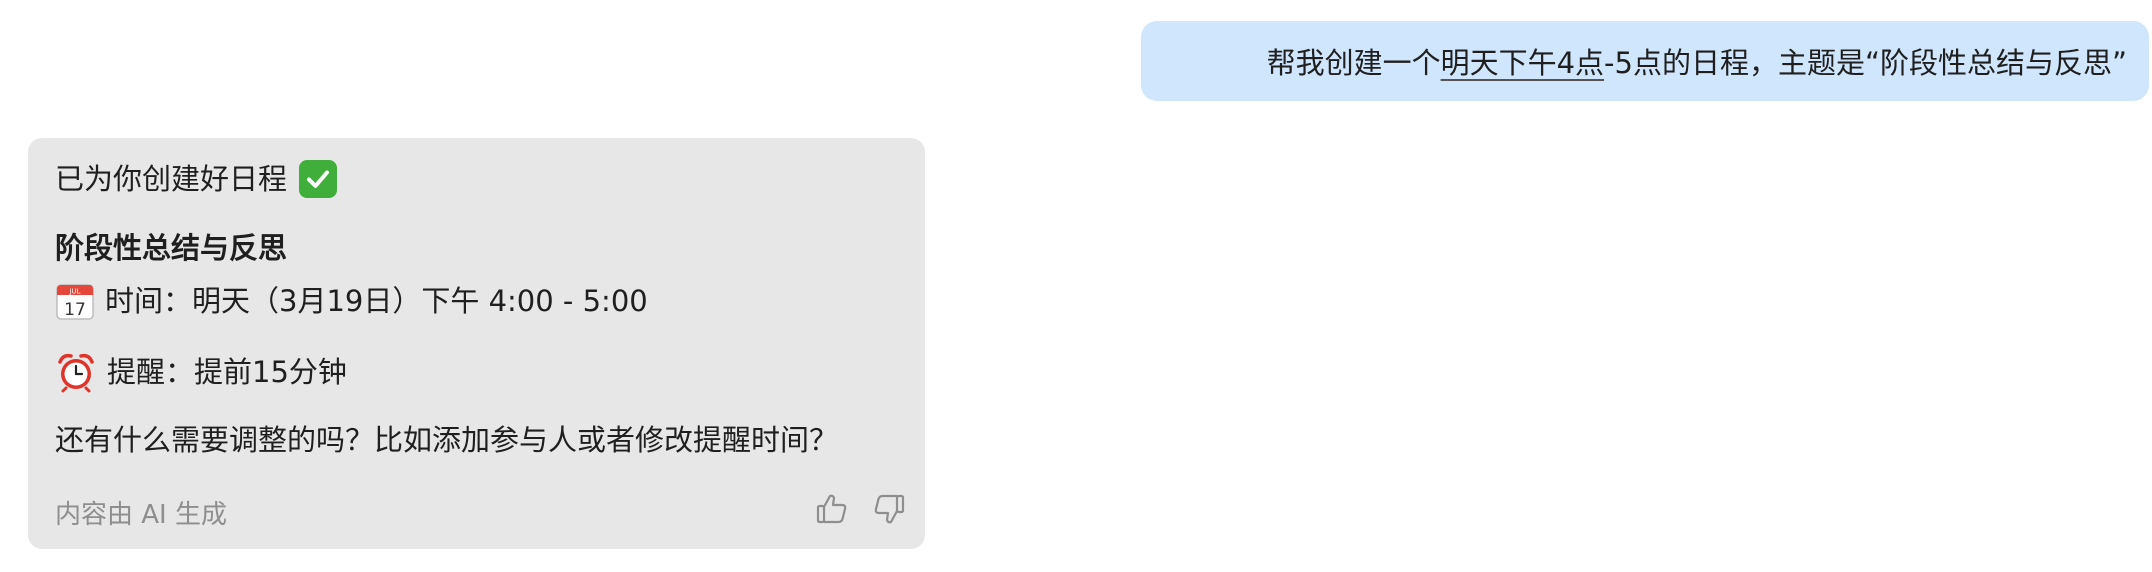 This screenshot has width=2152, height=572. I want to click on event-reminder-line: 提醒：提前15分钟, so click(201, 372).